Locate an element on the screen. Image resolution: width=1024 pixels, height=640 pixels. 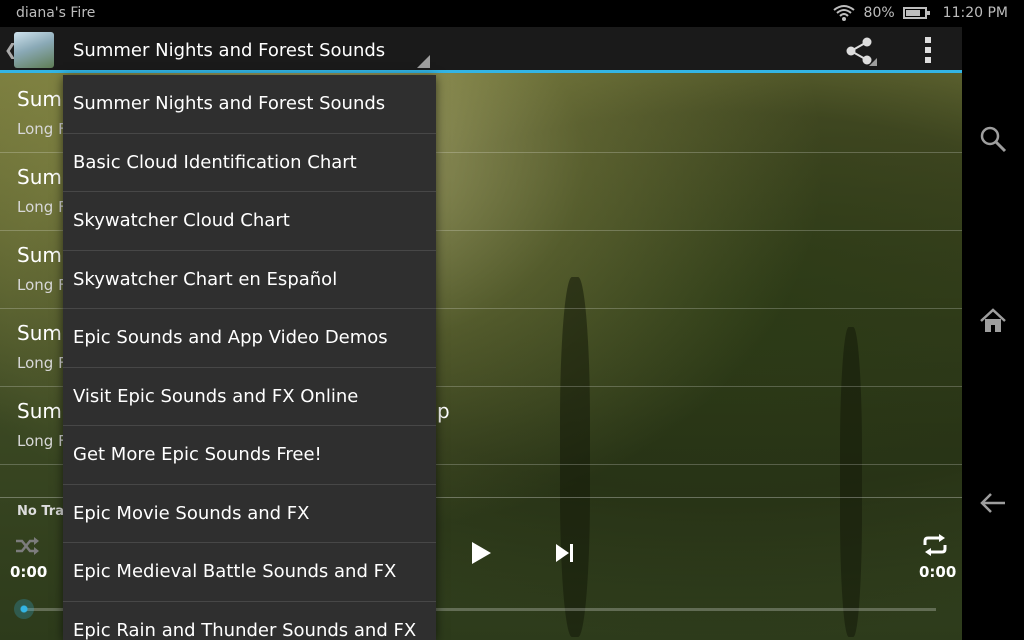
status-indicators: 80% 11:20 PM is located at coordinates (920, 13).